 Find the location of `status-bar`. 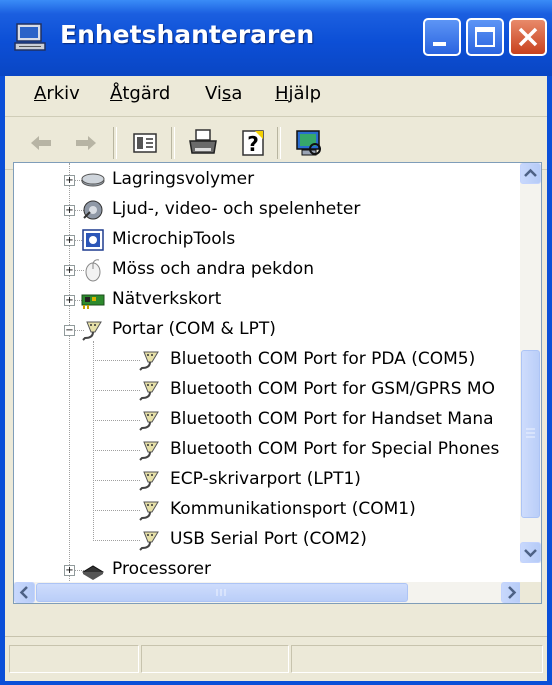

status-bar is located at coordinates (276, 658).